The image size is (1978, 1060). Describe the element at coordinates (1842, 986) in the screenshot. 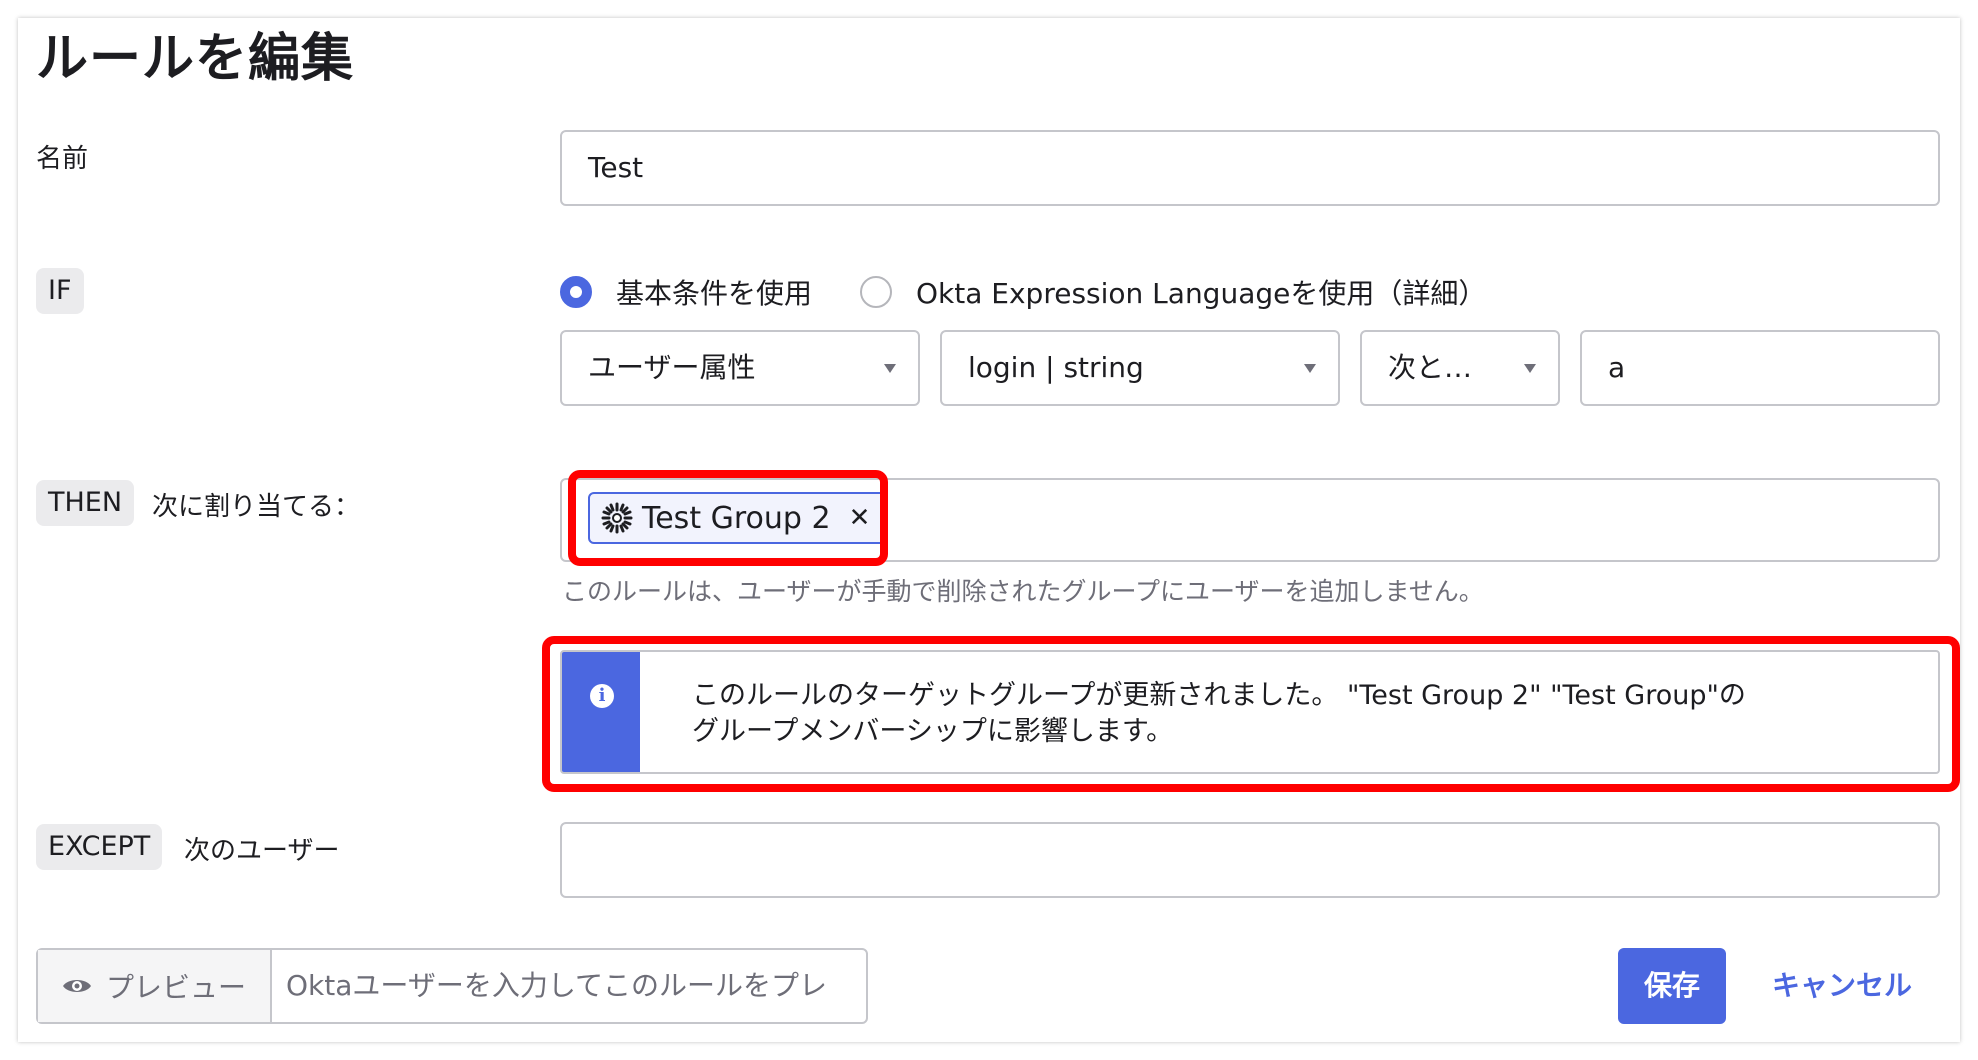

I see `cancel-button: キャンセル` at that location.